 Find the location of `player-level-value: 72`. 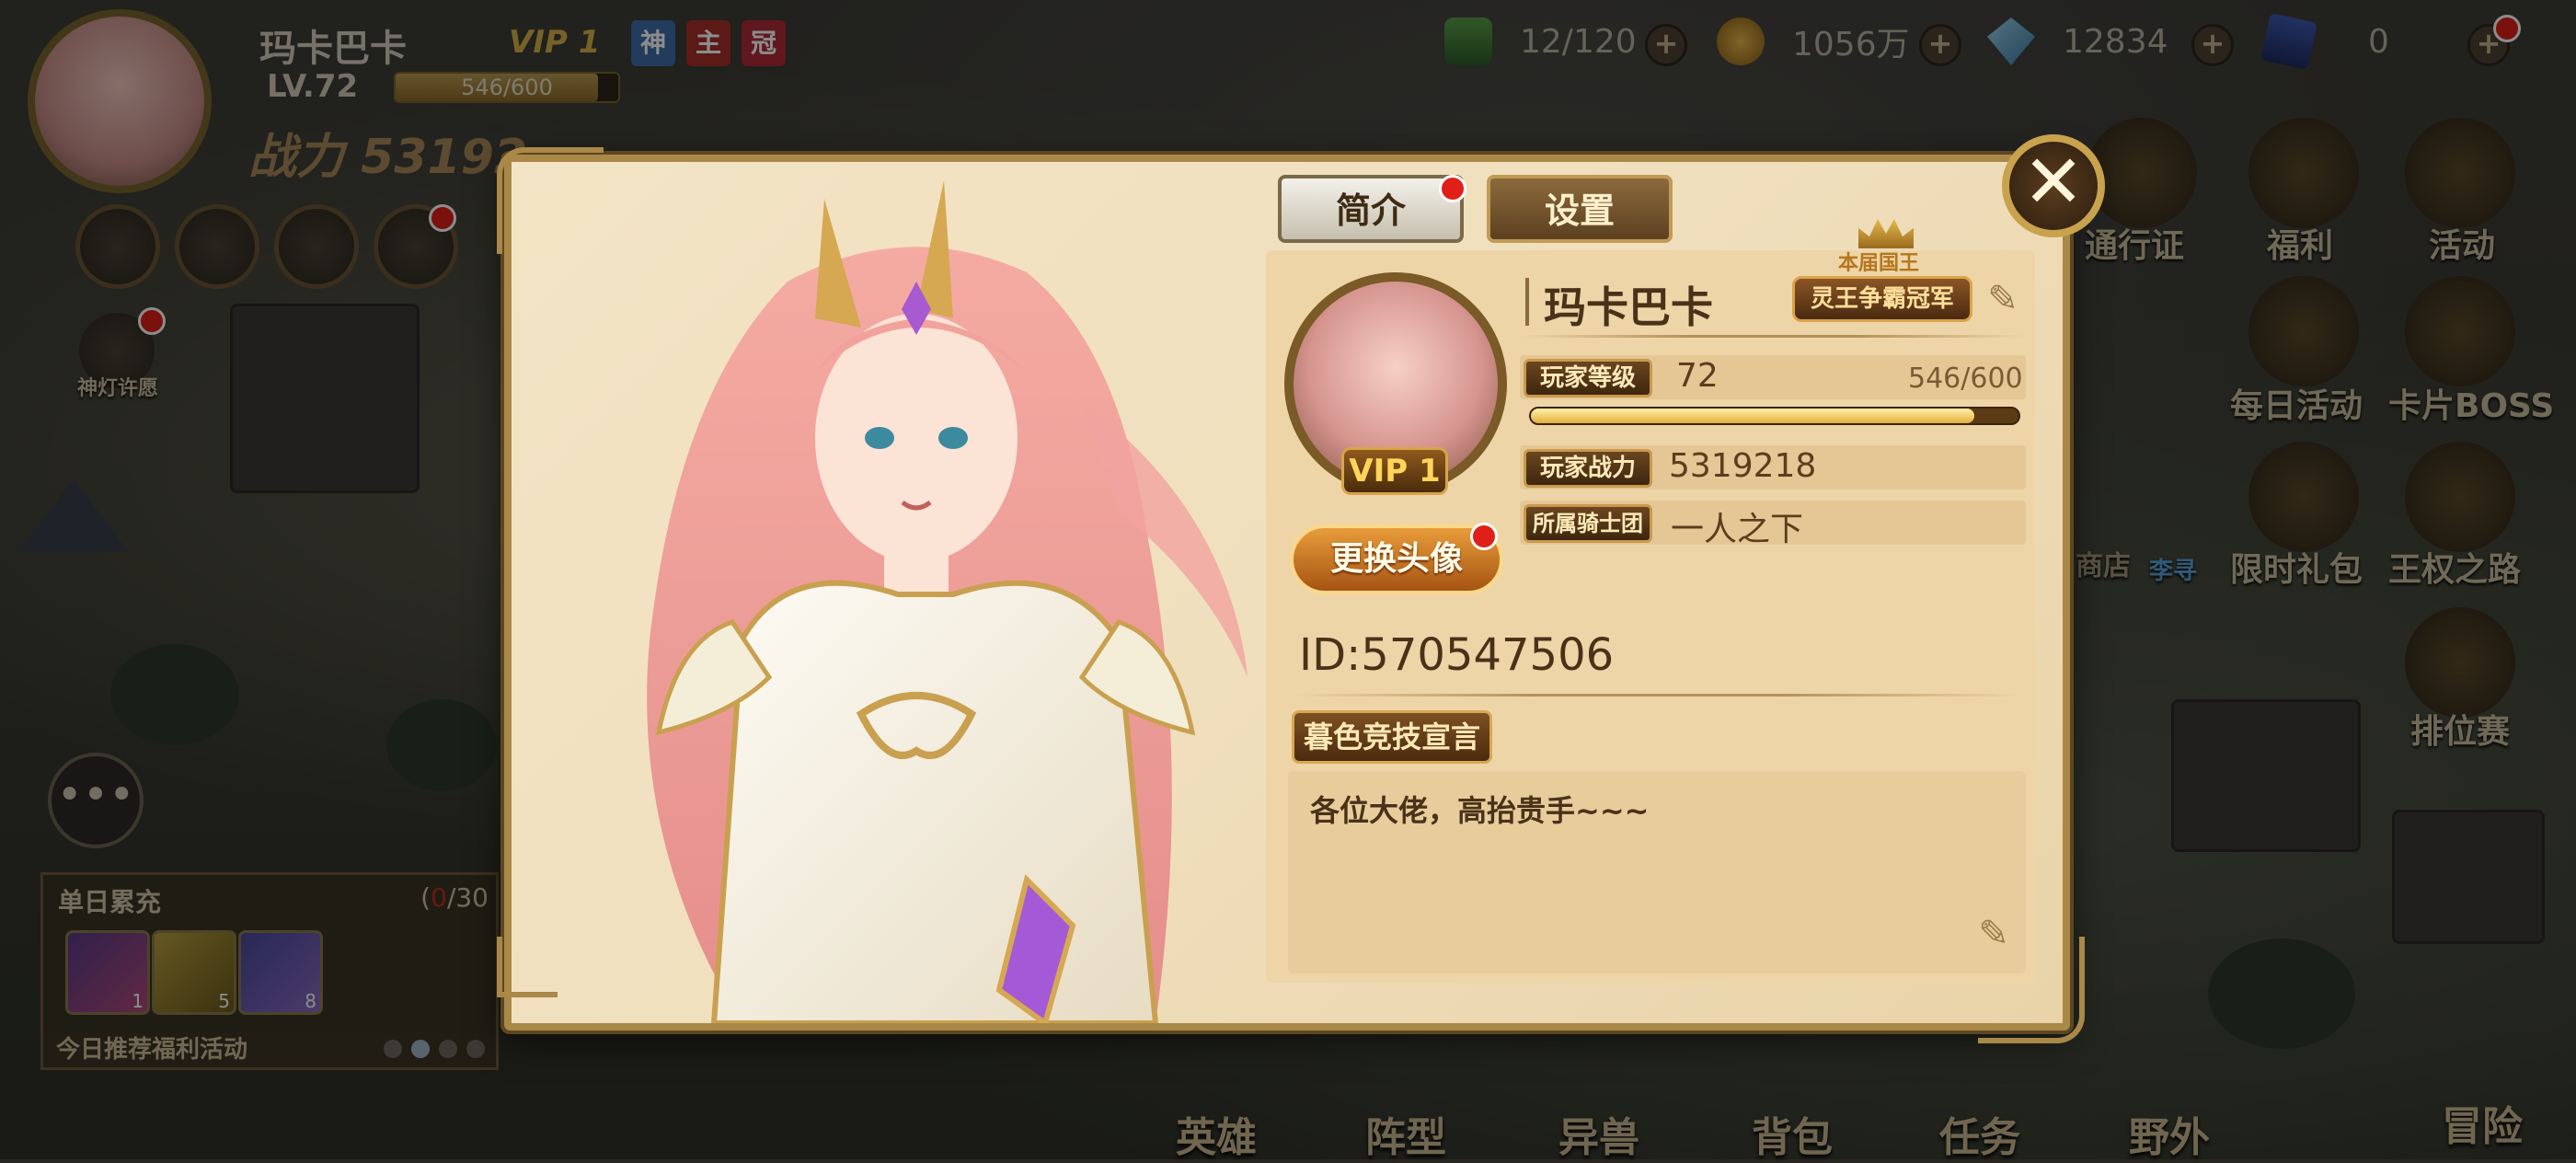

player-level-value: 72 is located at coordinates (1697, 376).